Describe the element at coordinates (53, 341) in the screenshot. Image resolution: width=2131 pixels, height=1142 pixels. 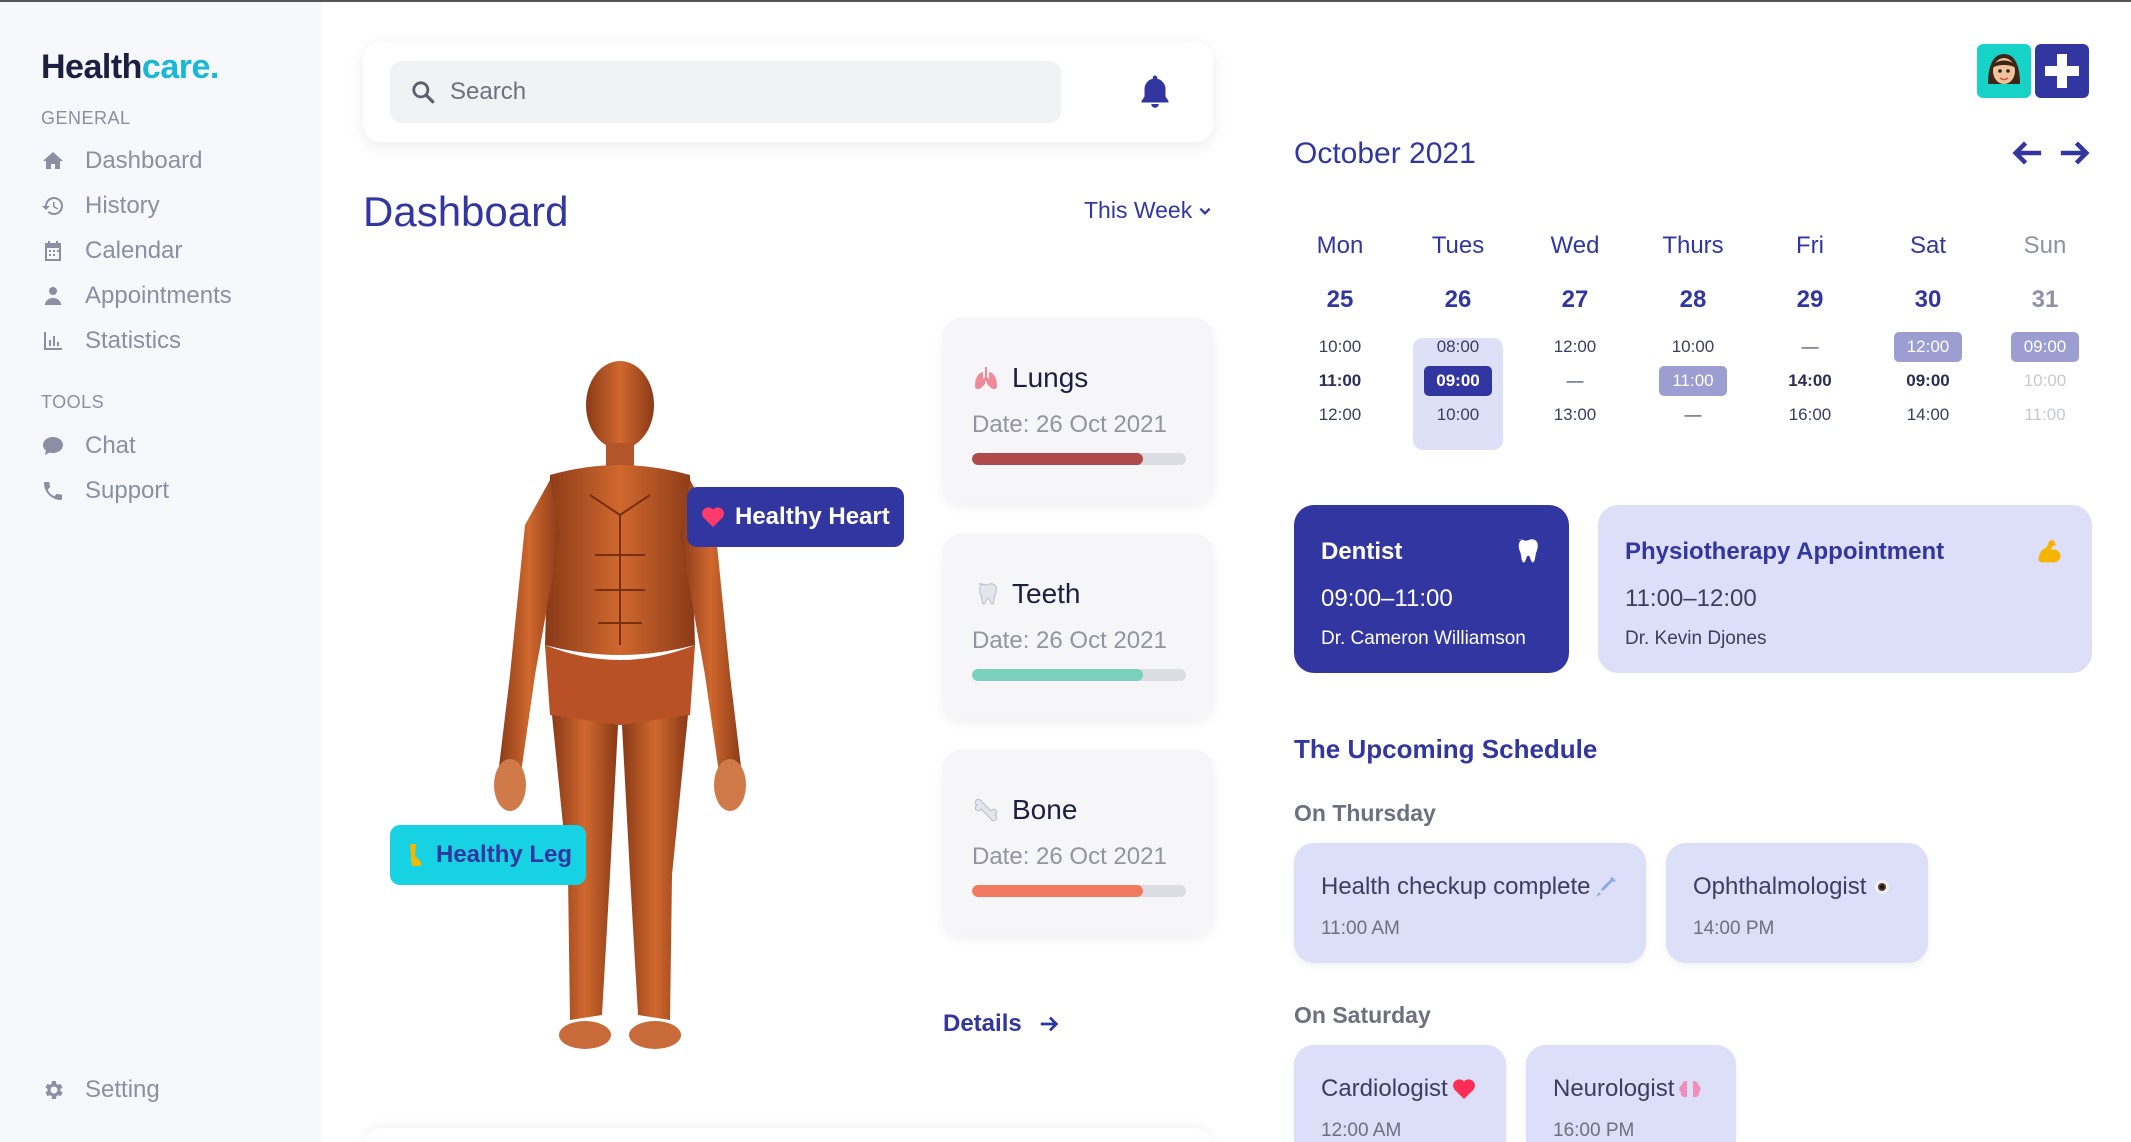
I see `chart-icon` at that location.